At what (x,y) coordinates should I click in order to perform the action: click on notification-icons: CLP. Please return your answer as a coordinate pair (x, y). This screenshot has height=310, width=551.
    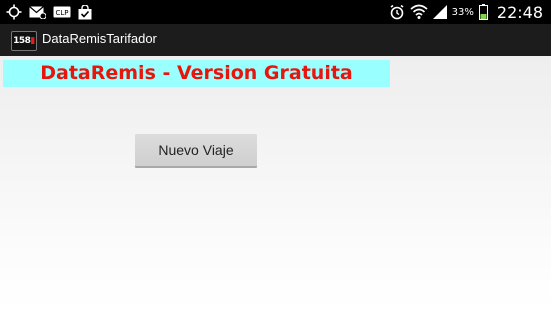
    Looking at the image, I should click on (49, 12).